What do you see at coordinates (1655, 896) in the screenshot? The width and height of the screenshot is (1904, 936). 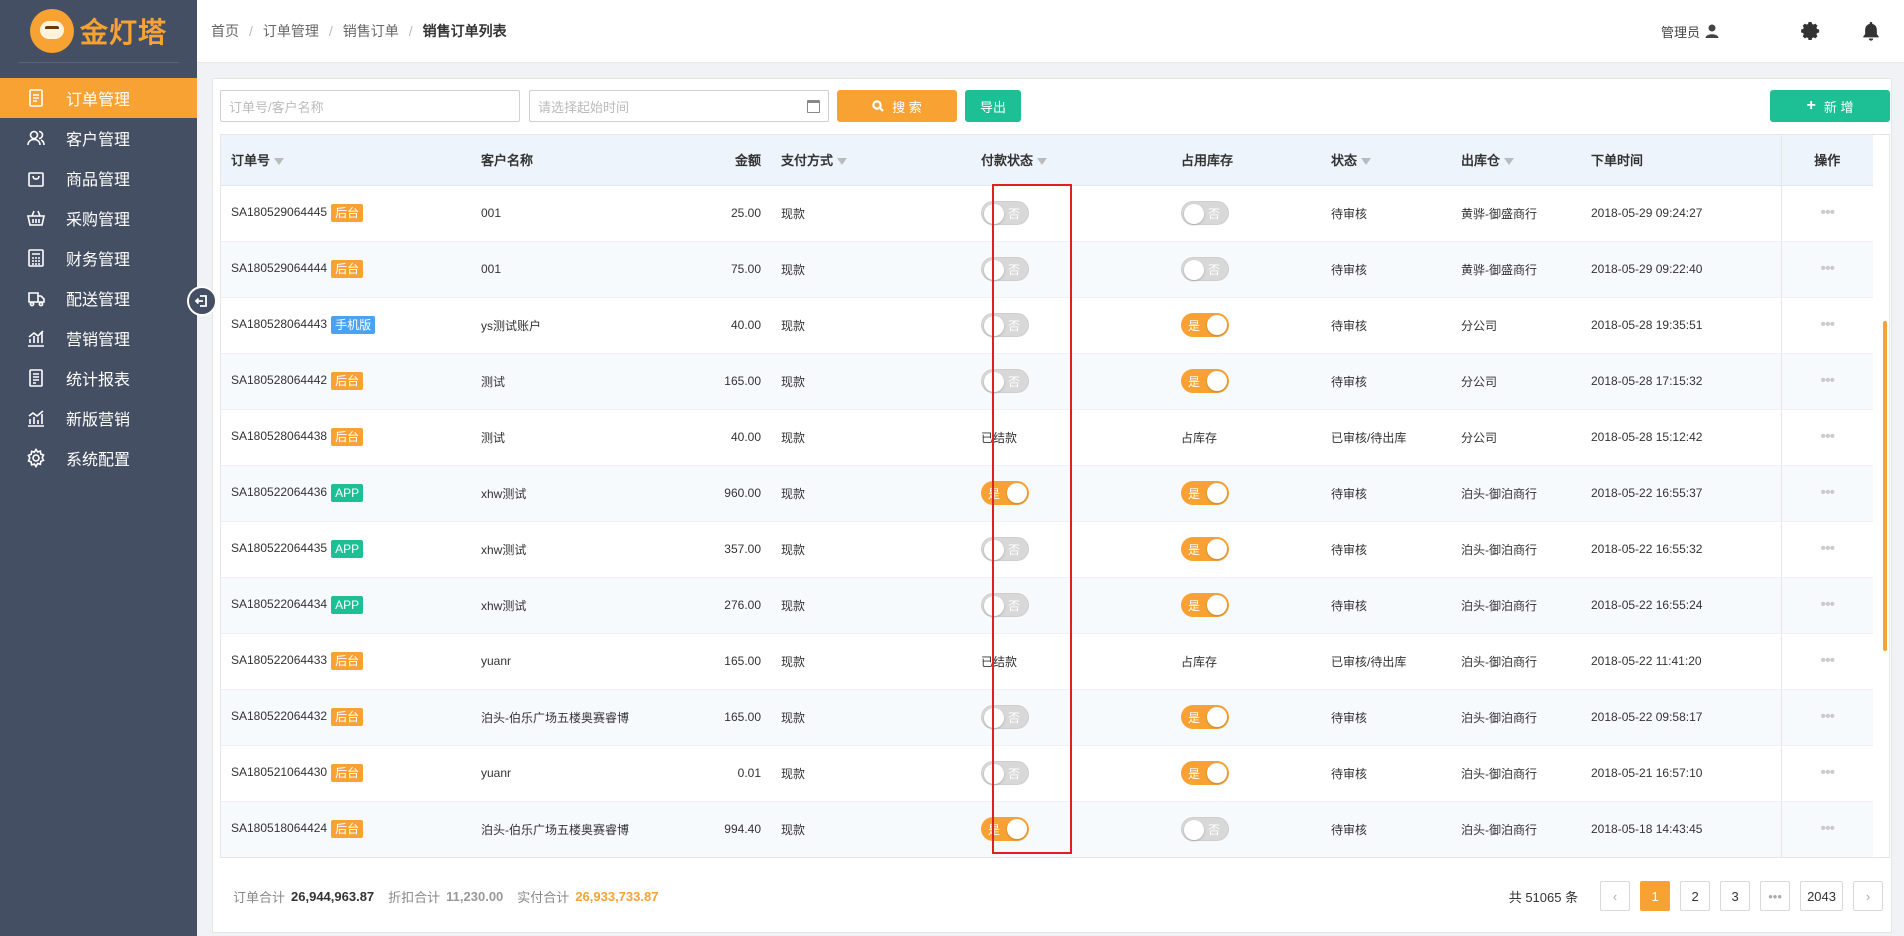 I see `page-button: 1` at bounding box center [1655, 896].